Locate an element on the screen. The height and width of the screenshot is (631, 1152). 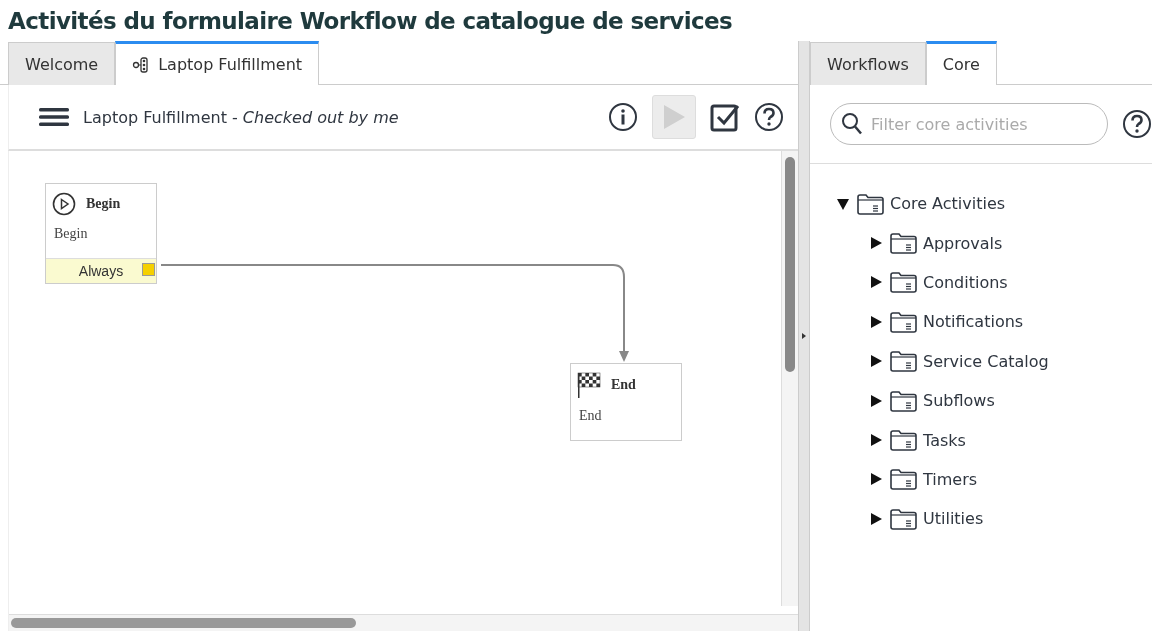
play-icon is located at coordinates (64, 204).